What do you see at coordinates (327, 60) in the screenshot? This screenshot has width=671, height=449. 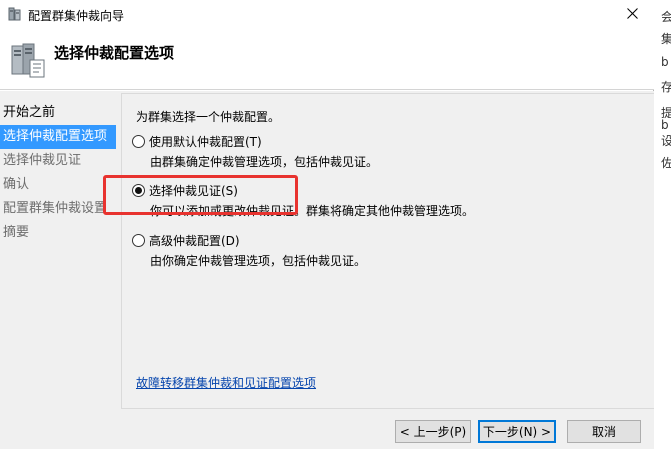 I see `wizard-header: 选择仲裁配置选项` at bounding box center [327, 60].